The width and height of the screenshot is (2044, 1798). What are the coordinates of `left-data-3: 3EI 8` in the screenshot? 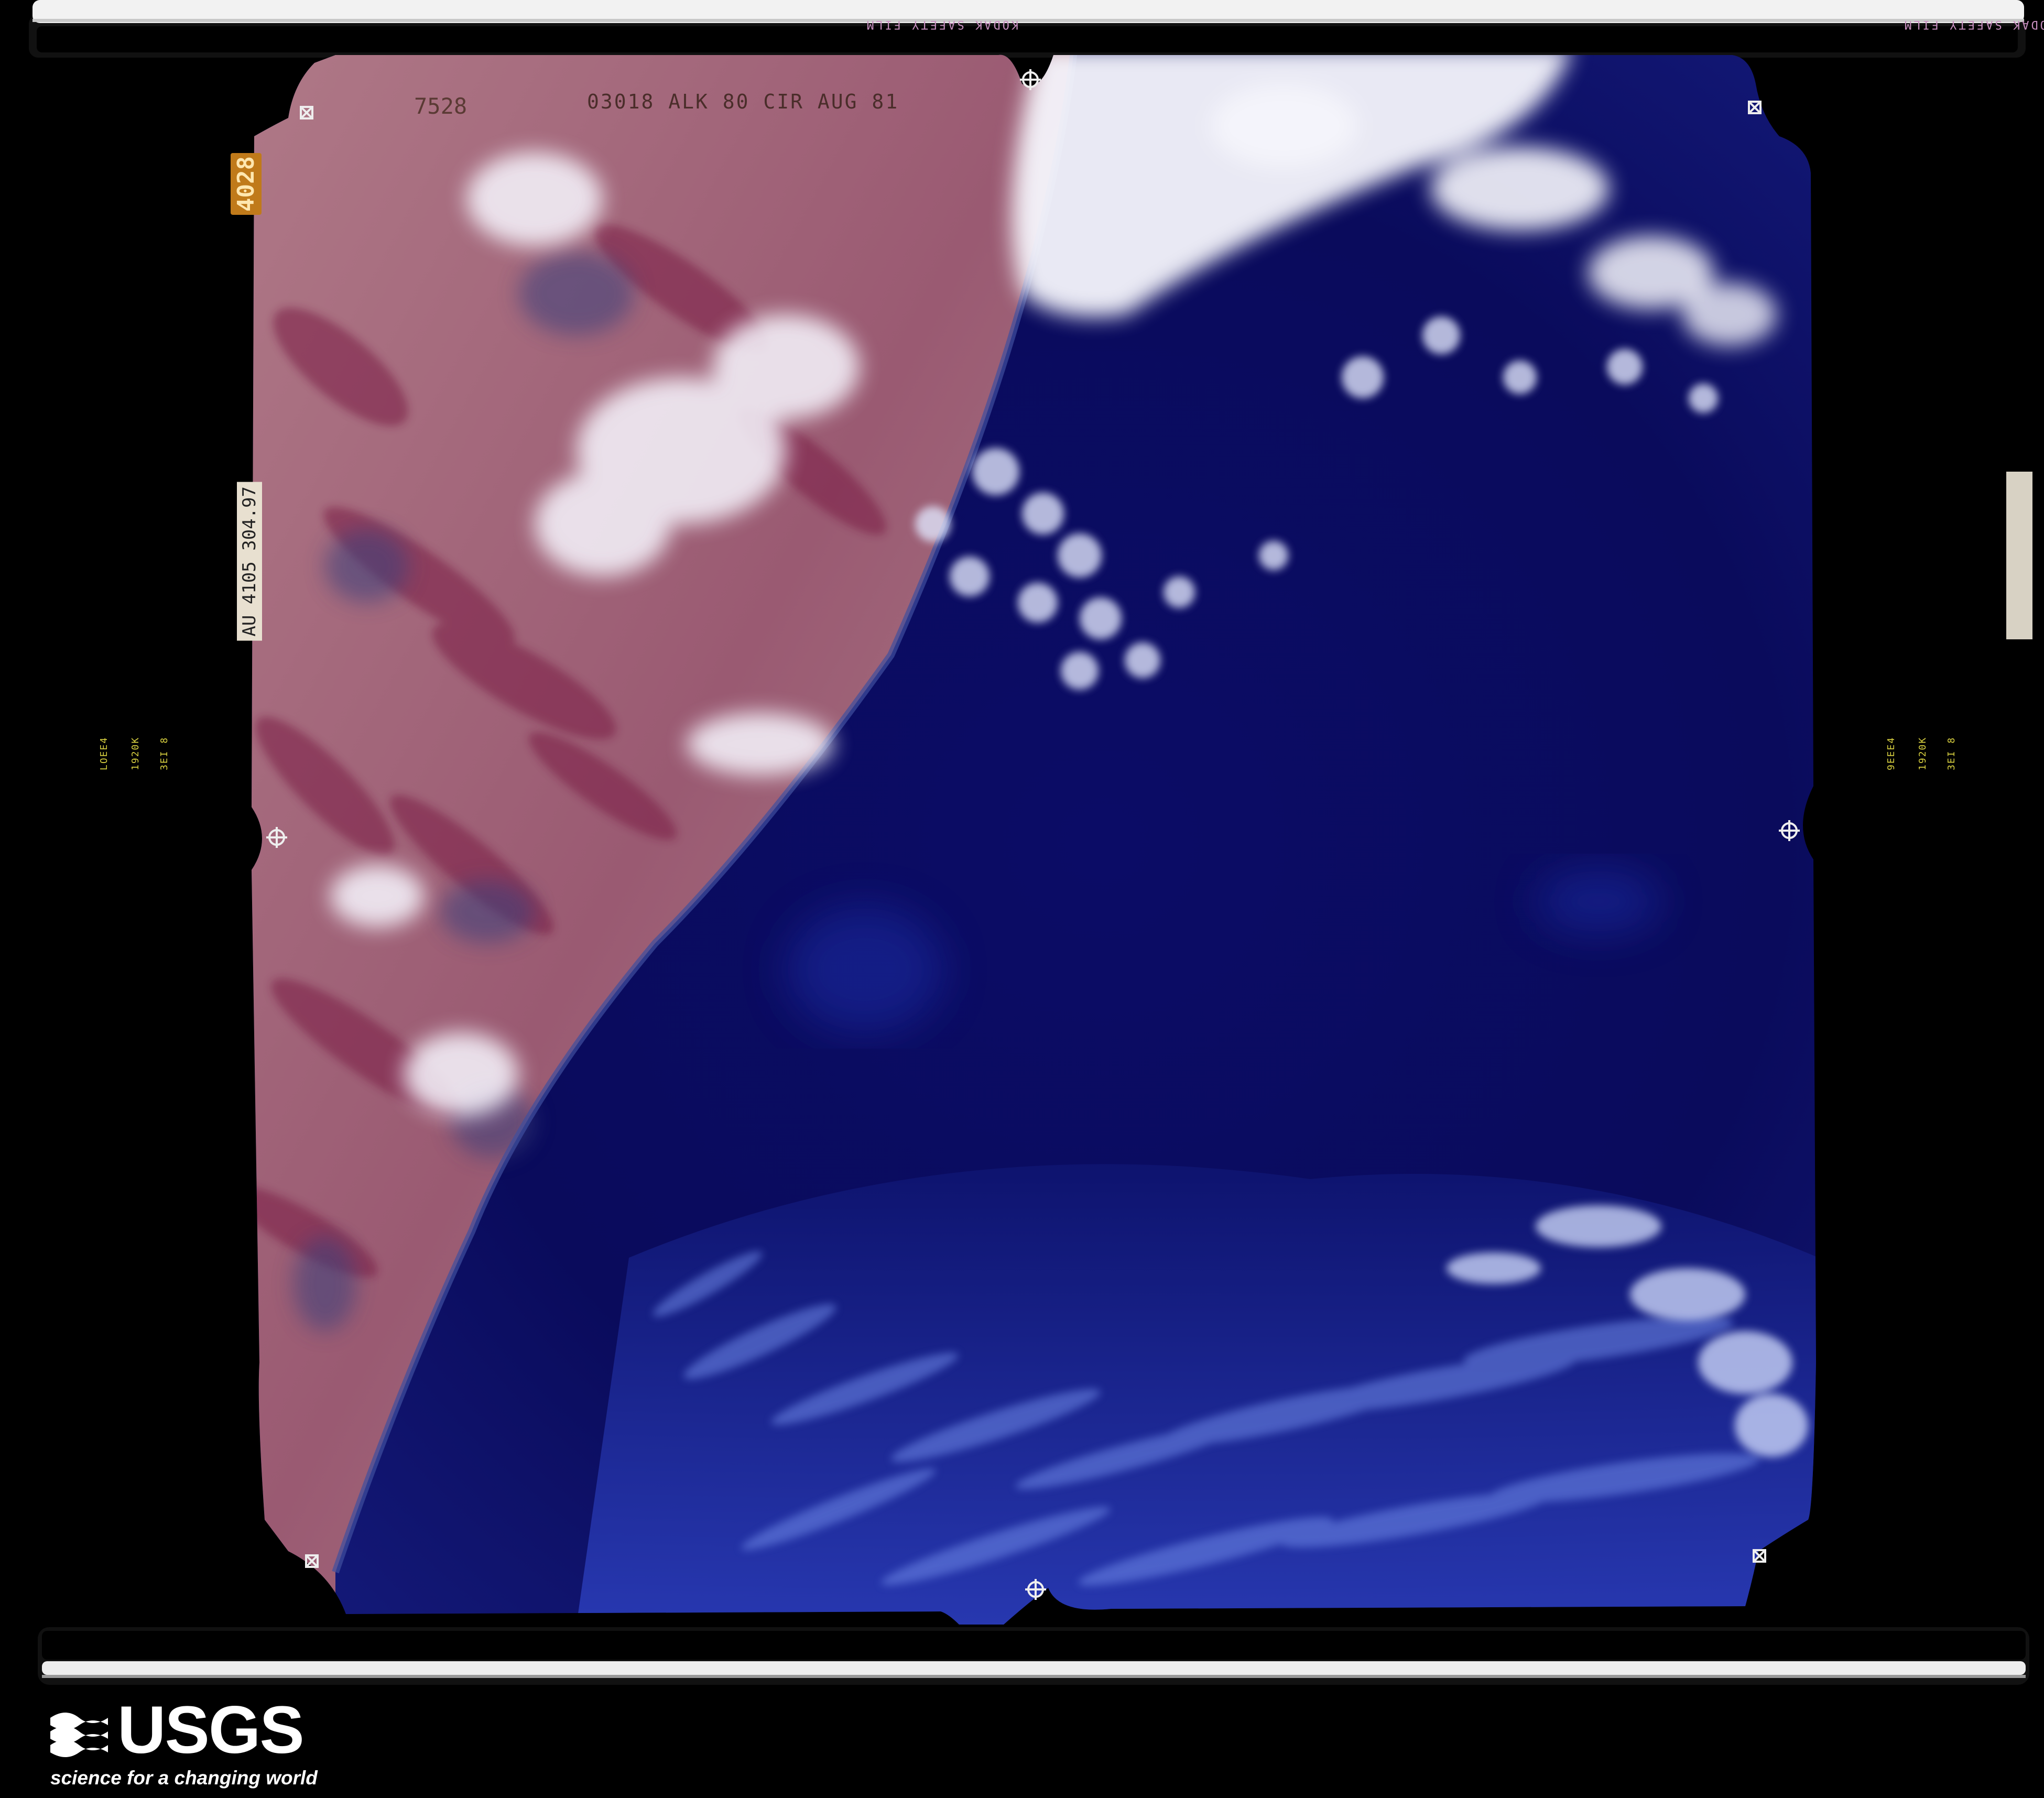 It's located at (164, 753).